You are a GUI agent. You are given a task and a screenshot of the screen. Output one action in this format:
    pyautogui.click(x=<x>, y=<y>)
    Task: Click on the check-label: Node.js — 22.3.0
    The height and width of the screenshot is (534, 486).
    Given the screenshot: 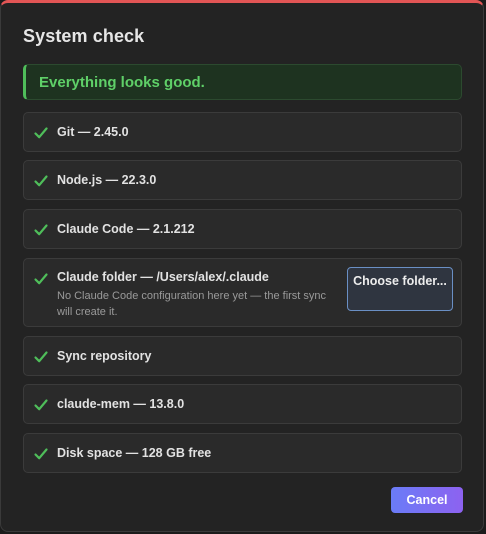 What is the action you would take?
    pyautogui.click(x=107, y=180)
    